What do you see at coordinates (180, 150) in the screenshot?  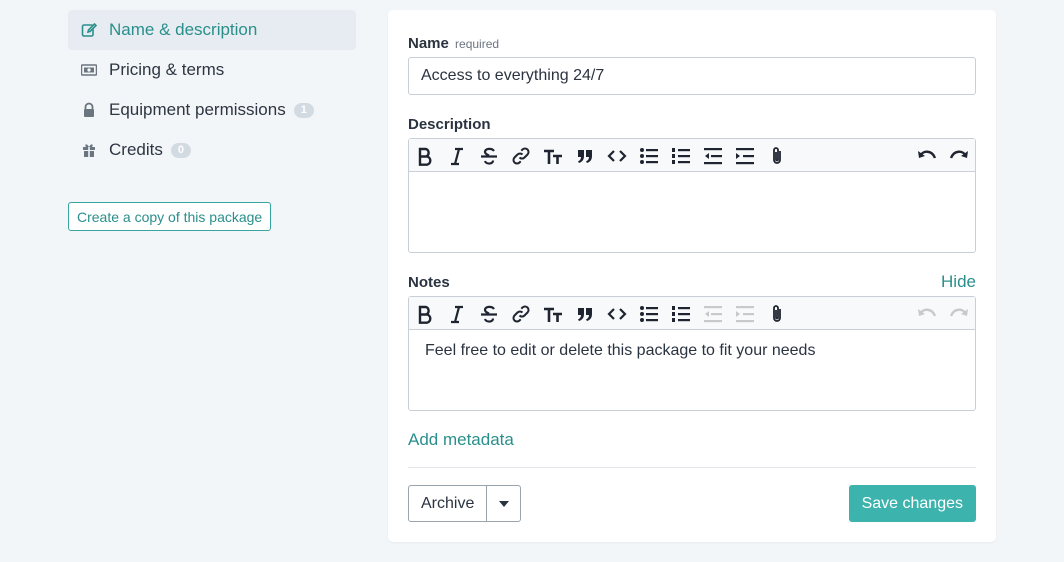 I see `count-badge: 0` at bounding box center [180, 150].